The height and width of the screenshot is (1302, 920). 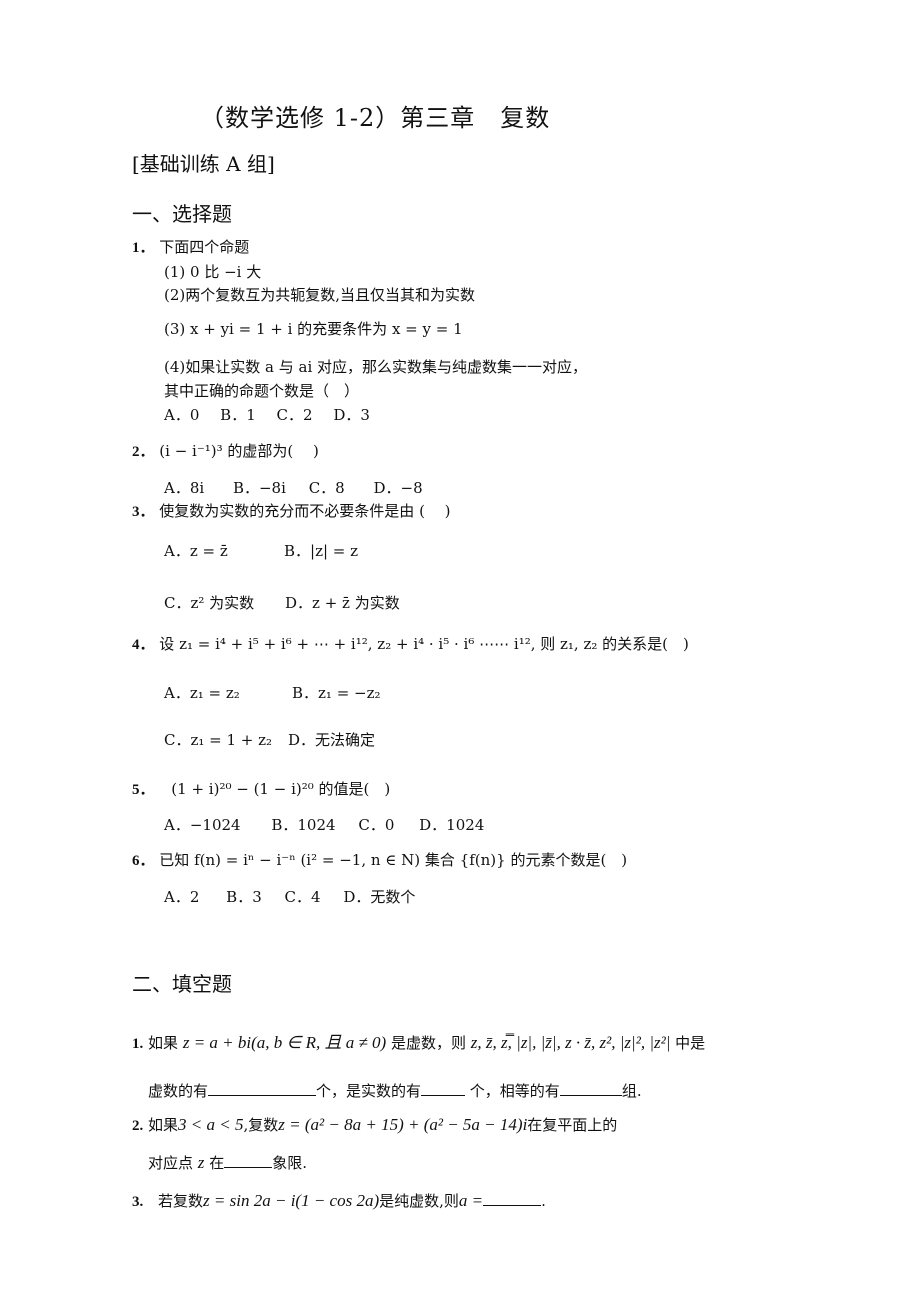 What do you see at coordinates (291, 1200) in the screenshot?
I see `math-expression: z = sin 2a − i(1 − cos 2a)` at bounding box center [291, 1200].